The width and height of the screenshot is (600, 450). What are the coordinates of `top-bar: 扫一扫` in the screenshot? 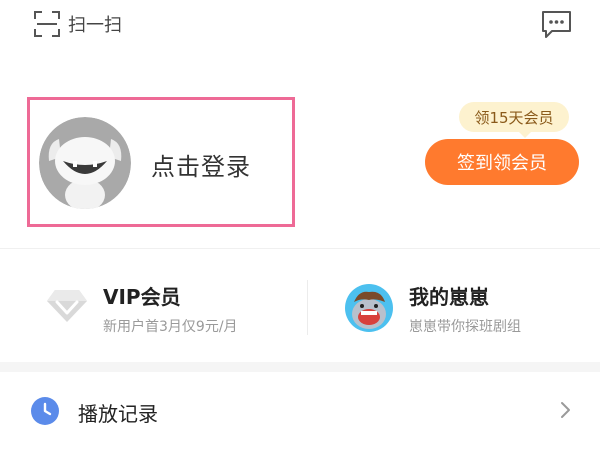 It's located at (300, 25).